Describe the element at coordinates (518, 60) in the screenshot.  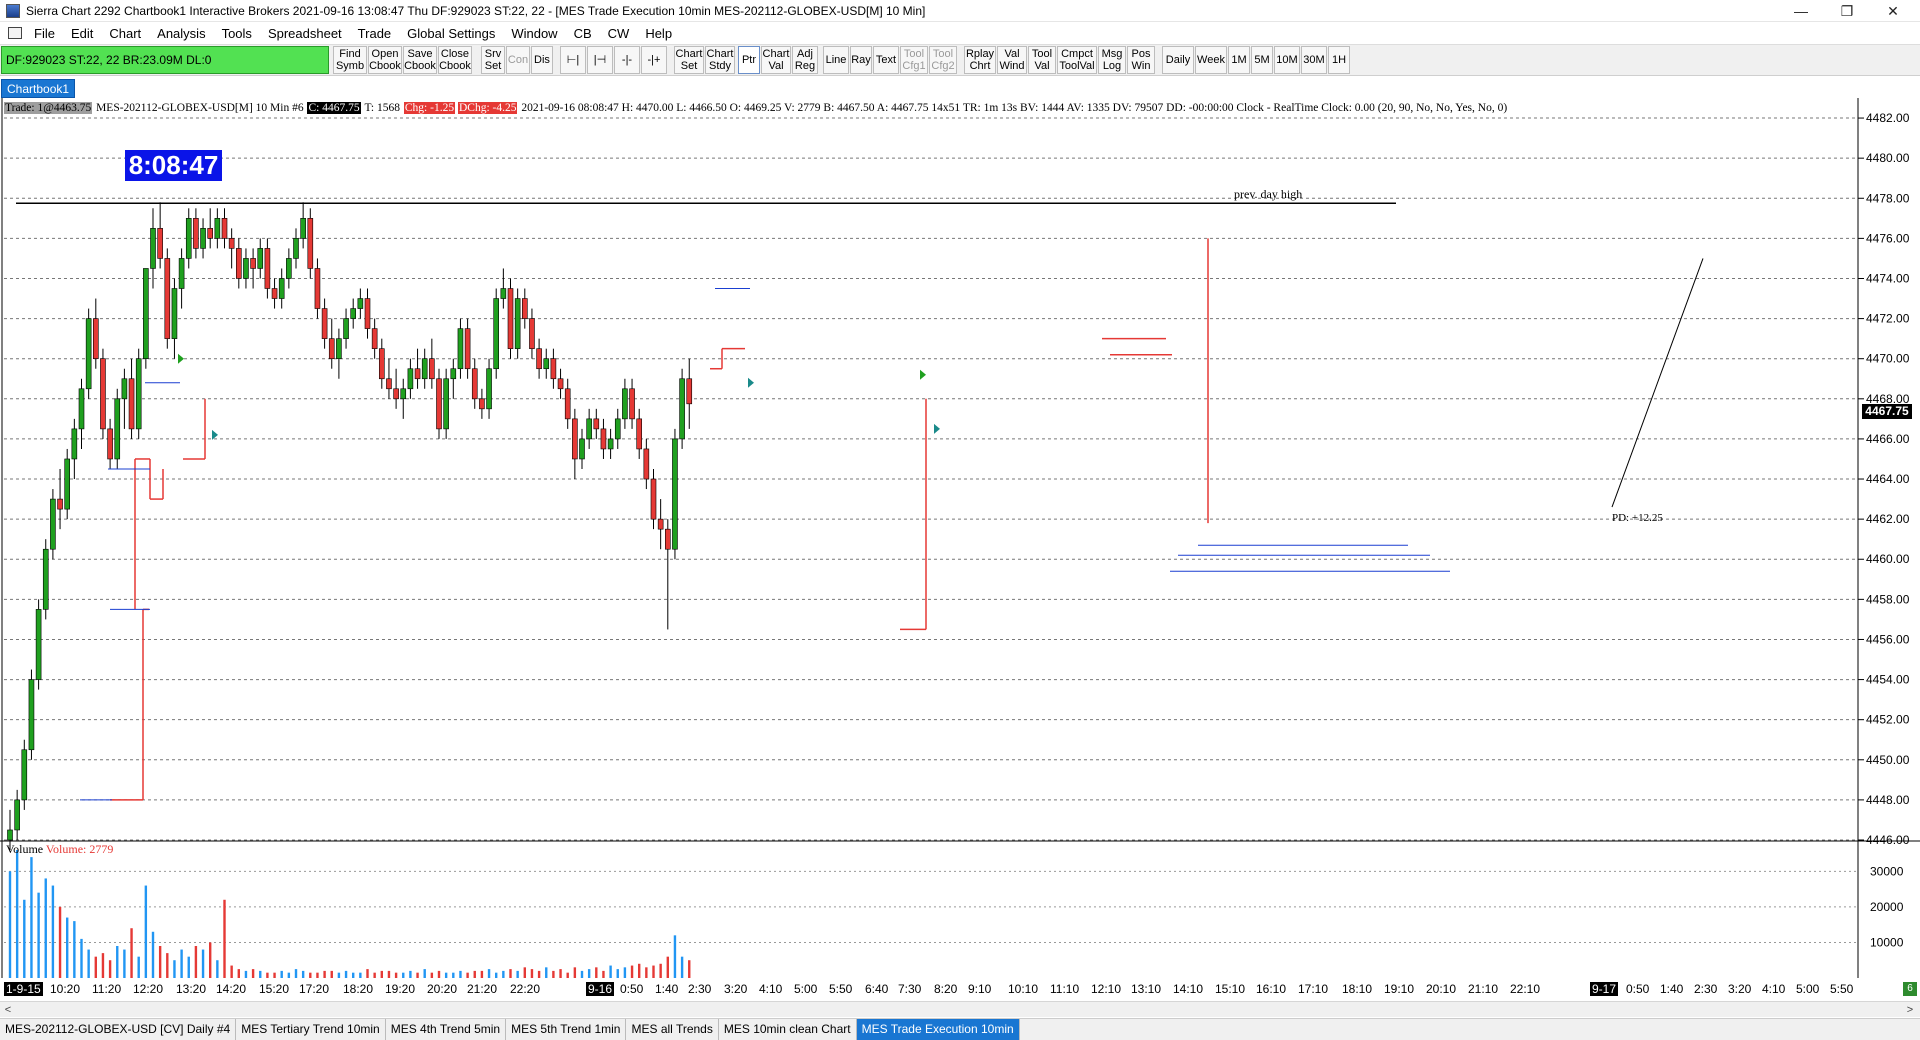
I see `toolbar-con-button: Con` at that location.